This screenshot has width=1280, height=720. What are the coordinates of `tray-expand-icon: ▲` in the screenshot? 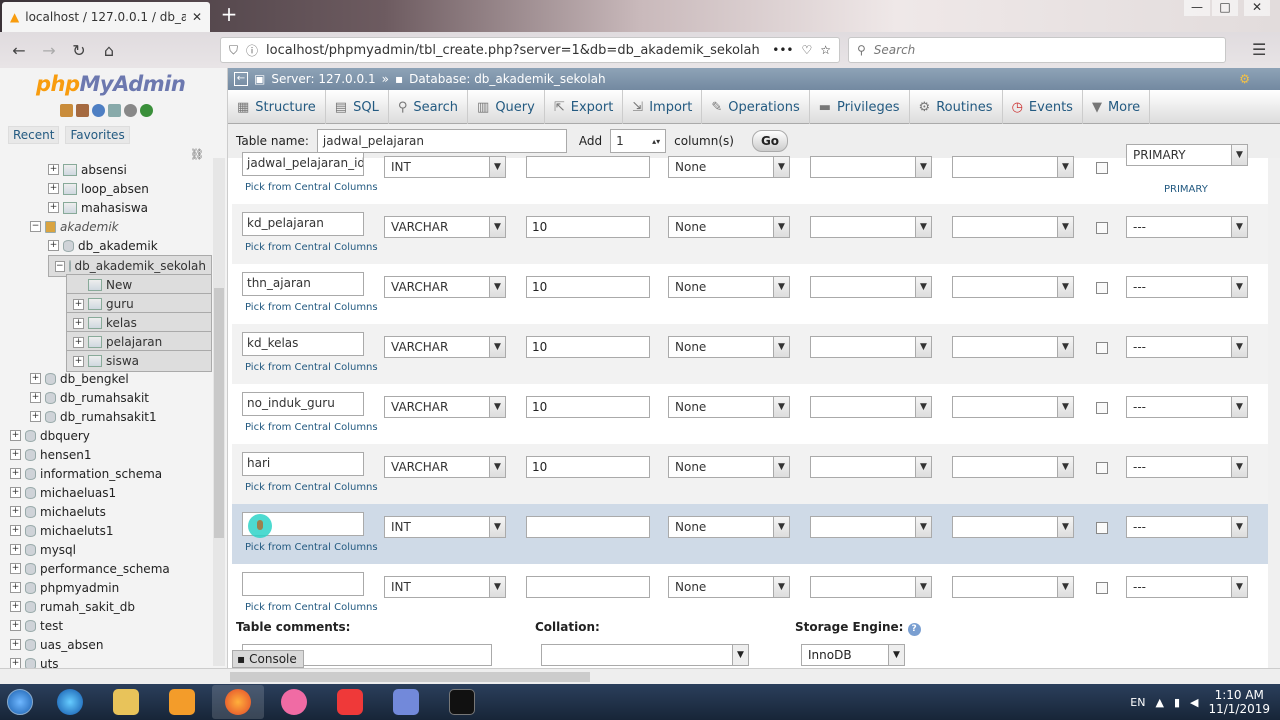 It's located at (1159, 702).